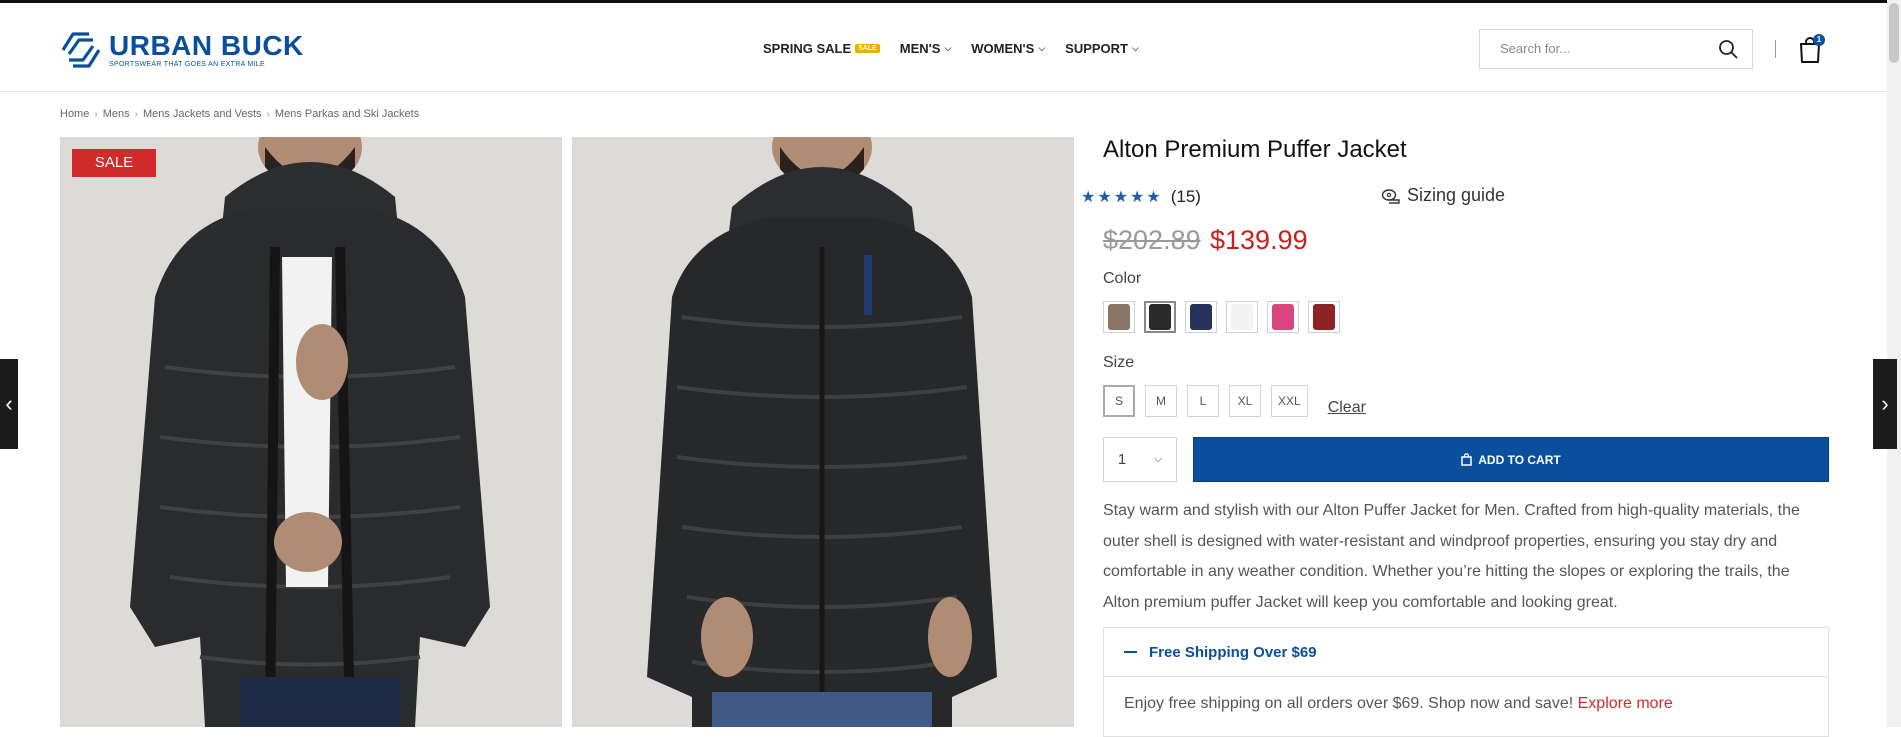 The image size is (1901, 737). Describe the element at coordinates (1233, 652) in the screenshot. I see `shipping-title: Free Shipping Over $69` at that location.